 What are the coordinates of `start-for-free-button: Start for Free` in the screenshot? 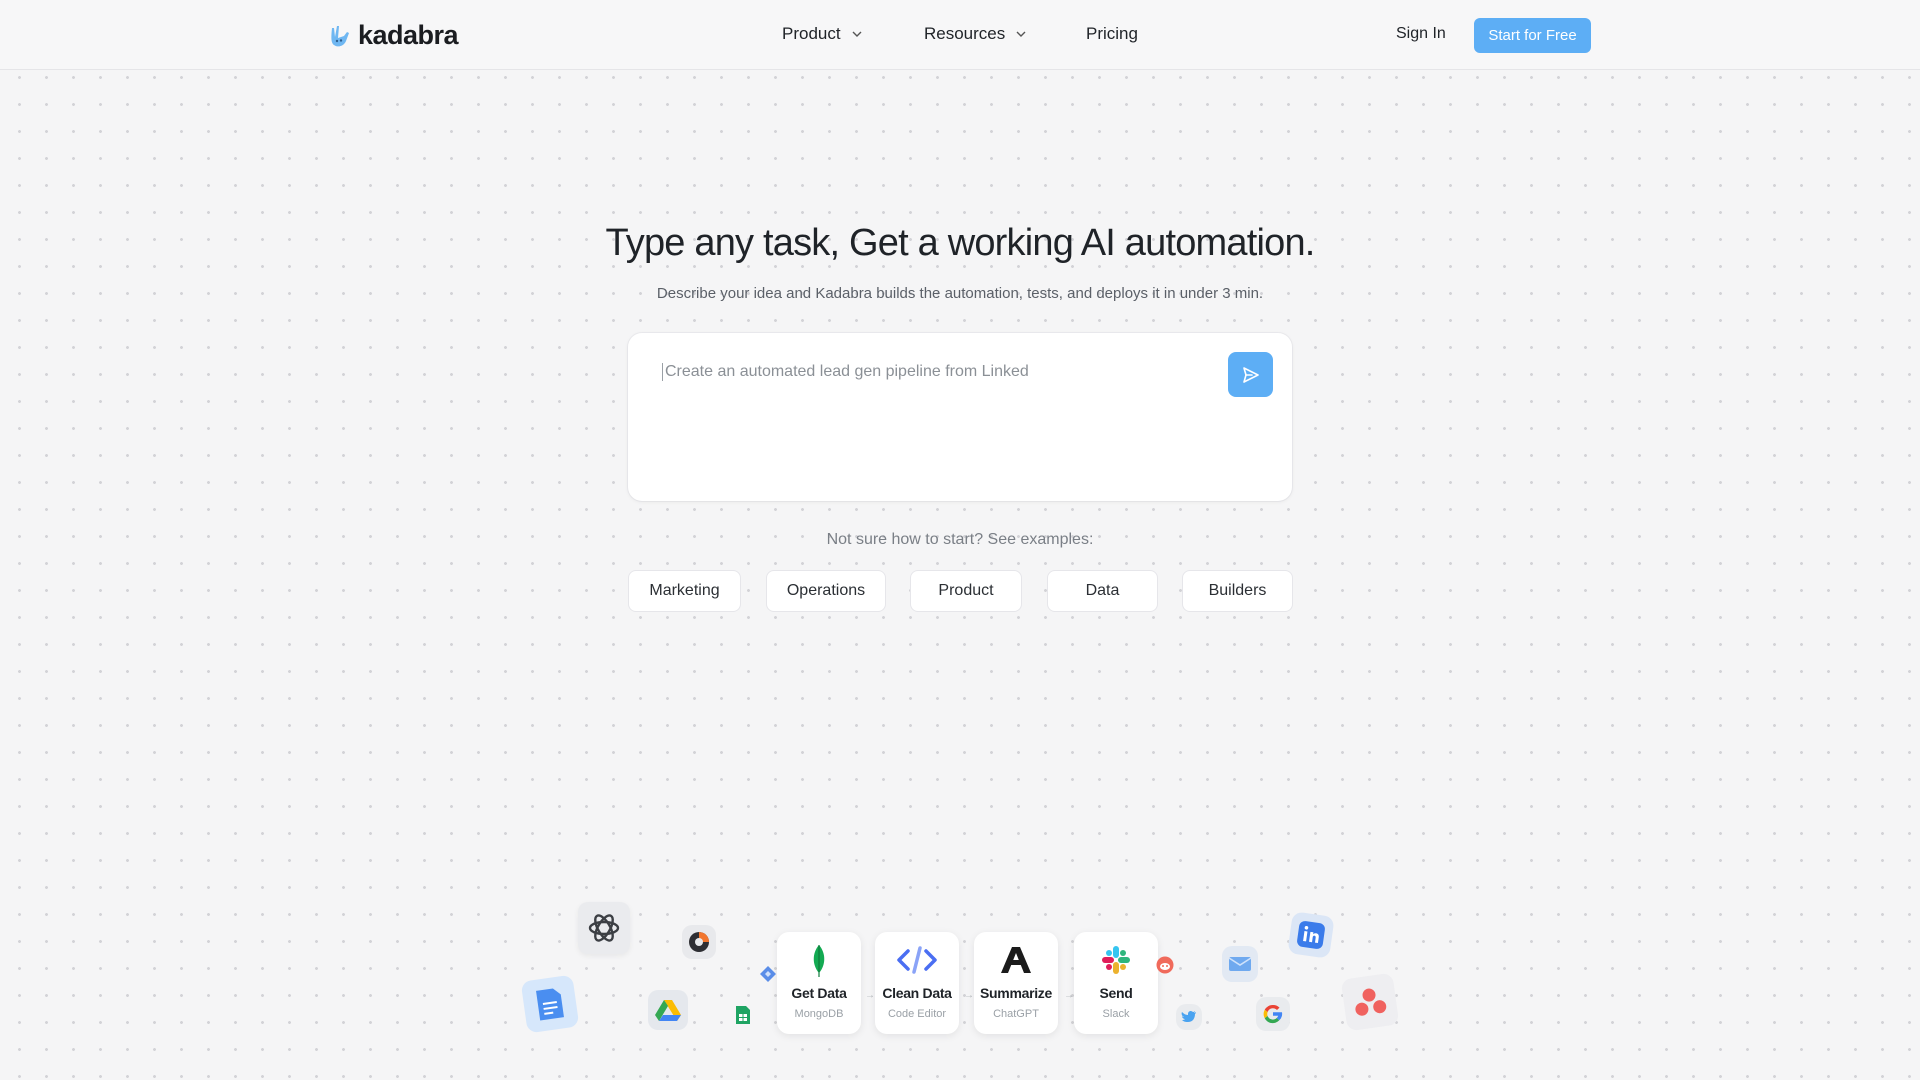 It's located at (1532, 35).